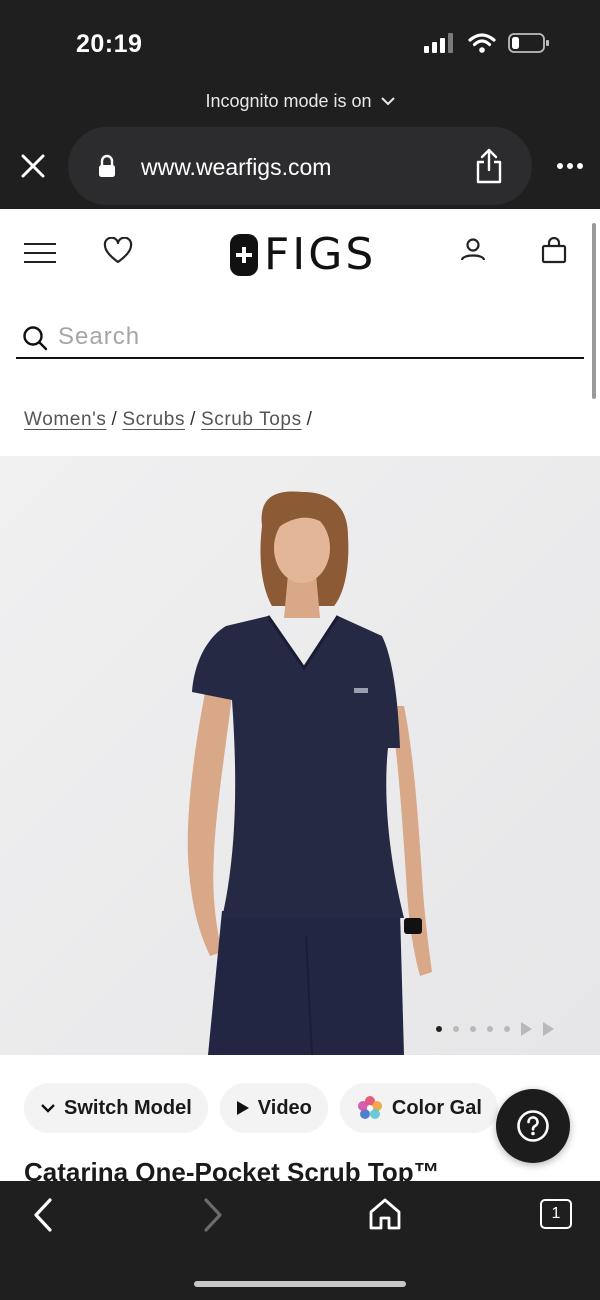  I want to click on help-button, so click(533, 1126).